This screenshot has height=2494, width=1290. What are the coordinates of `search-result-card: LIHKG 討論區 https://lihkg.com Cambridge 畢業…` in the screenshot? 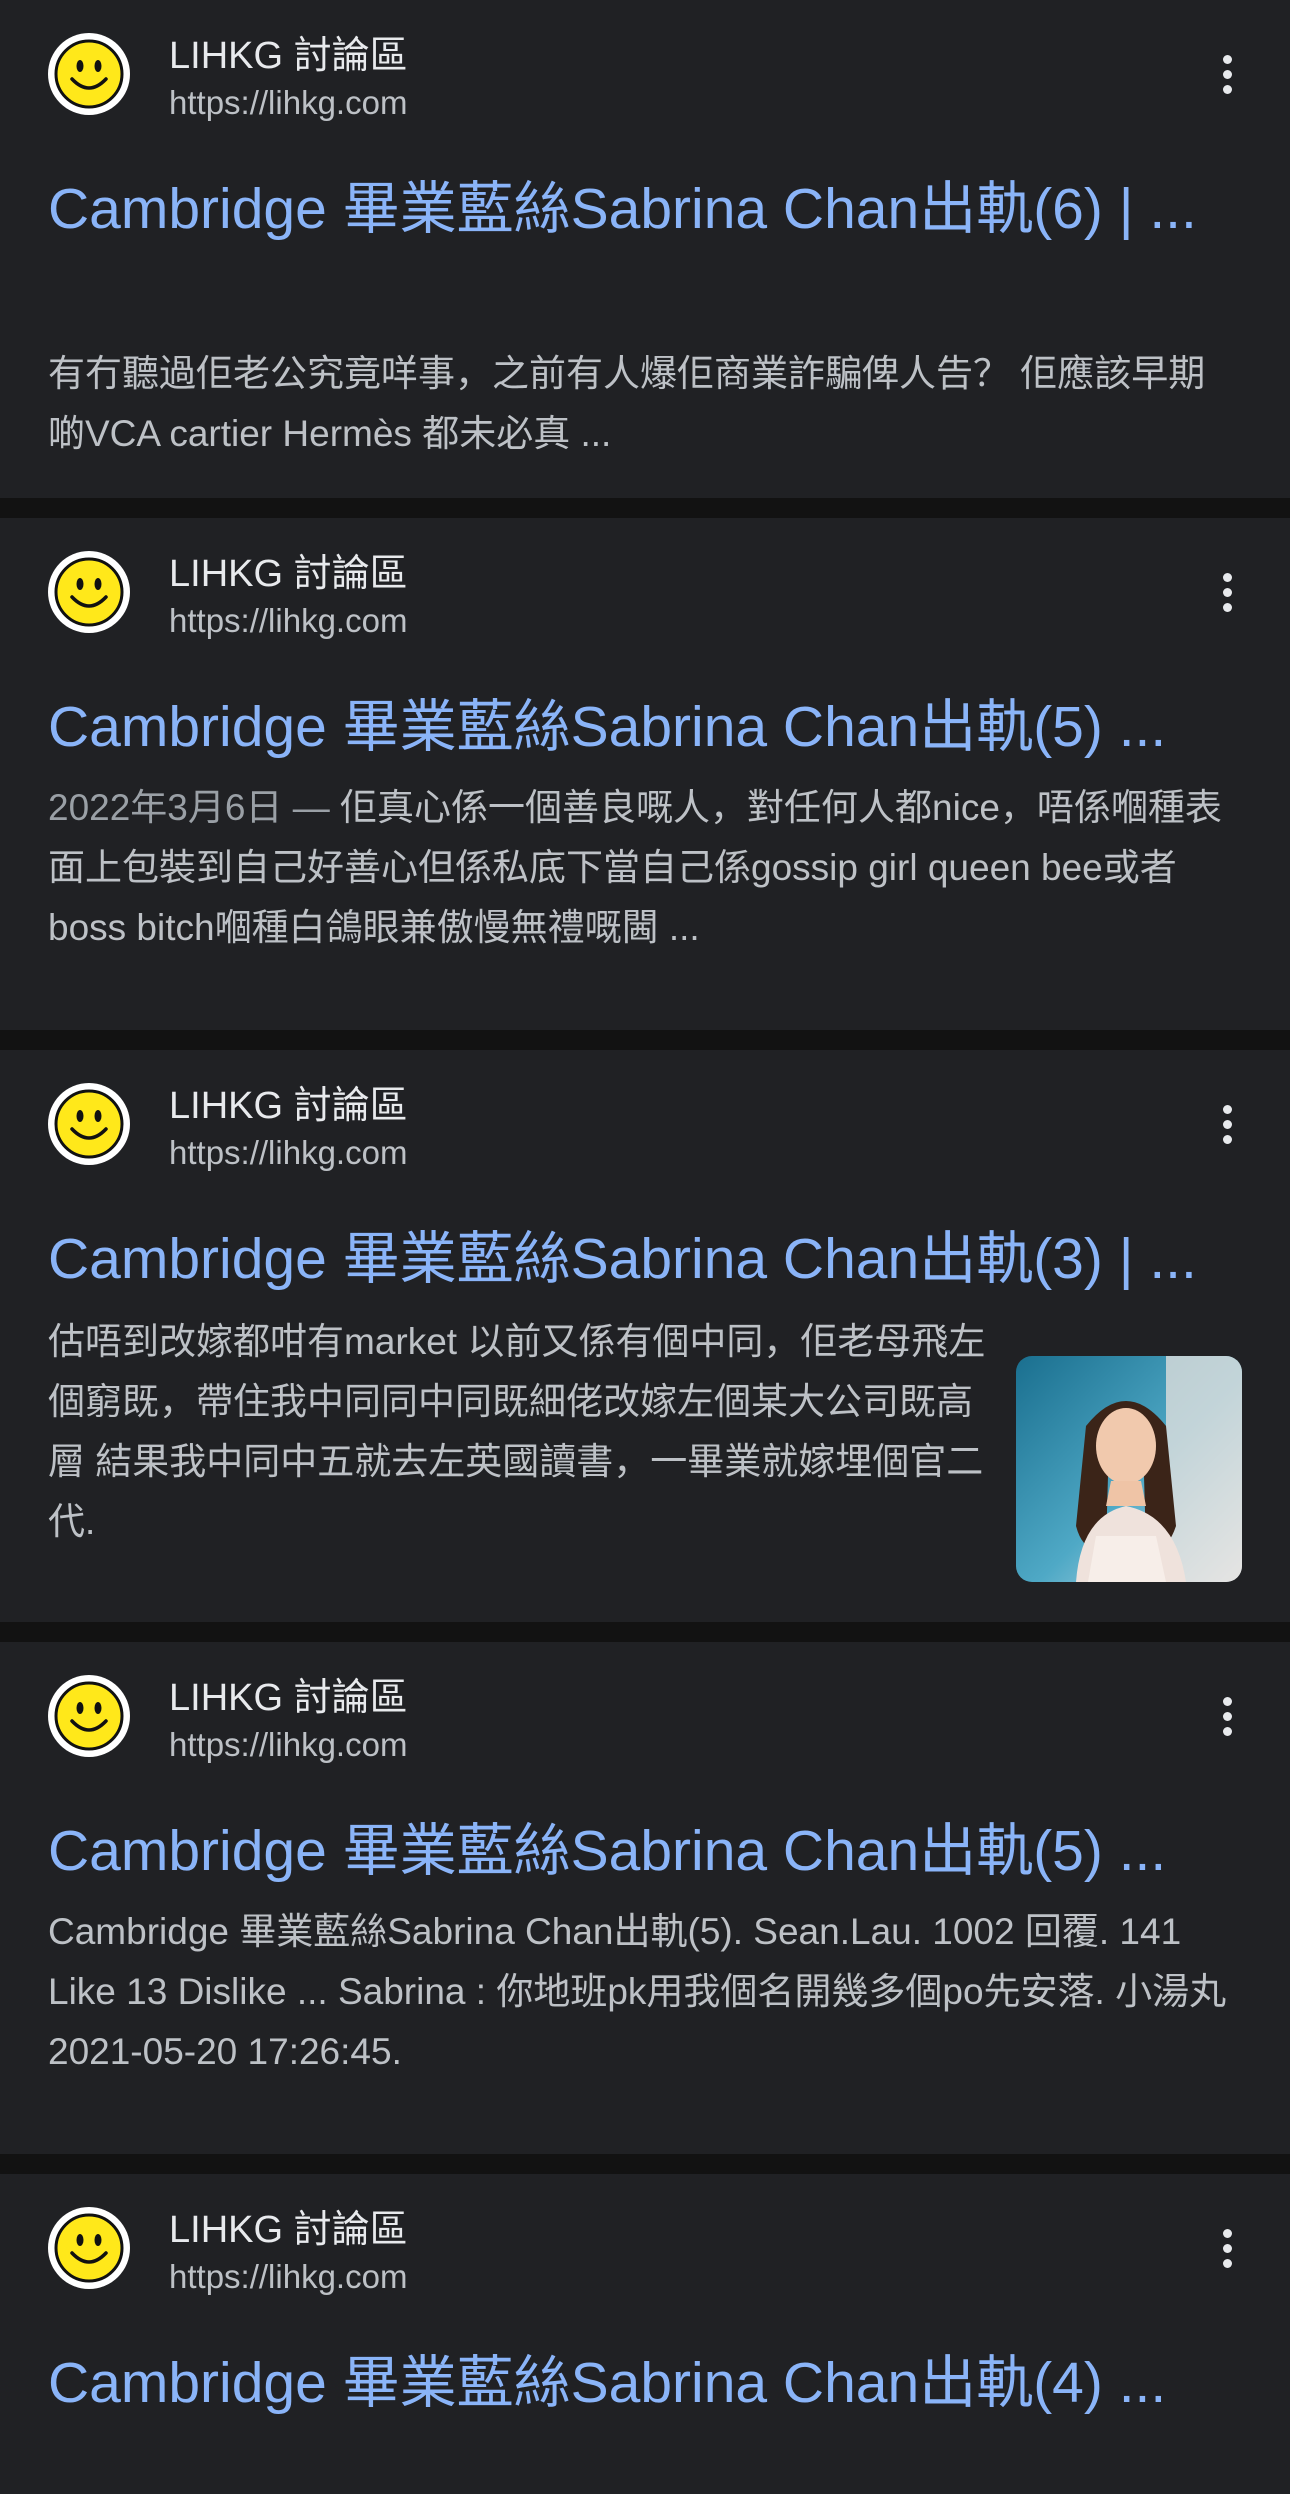 It's located at (645, 2334).